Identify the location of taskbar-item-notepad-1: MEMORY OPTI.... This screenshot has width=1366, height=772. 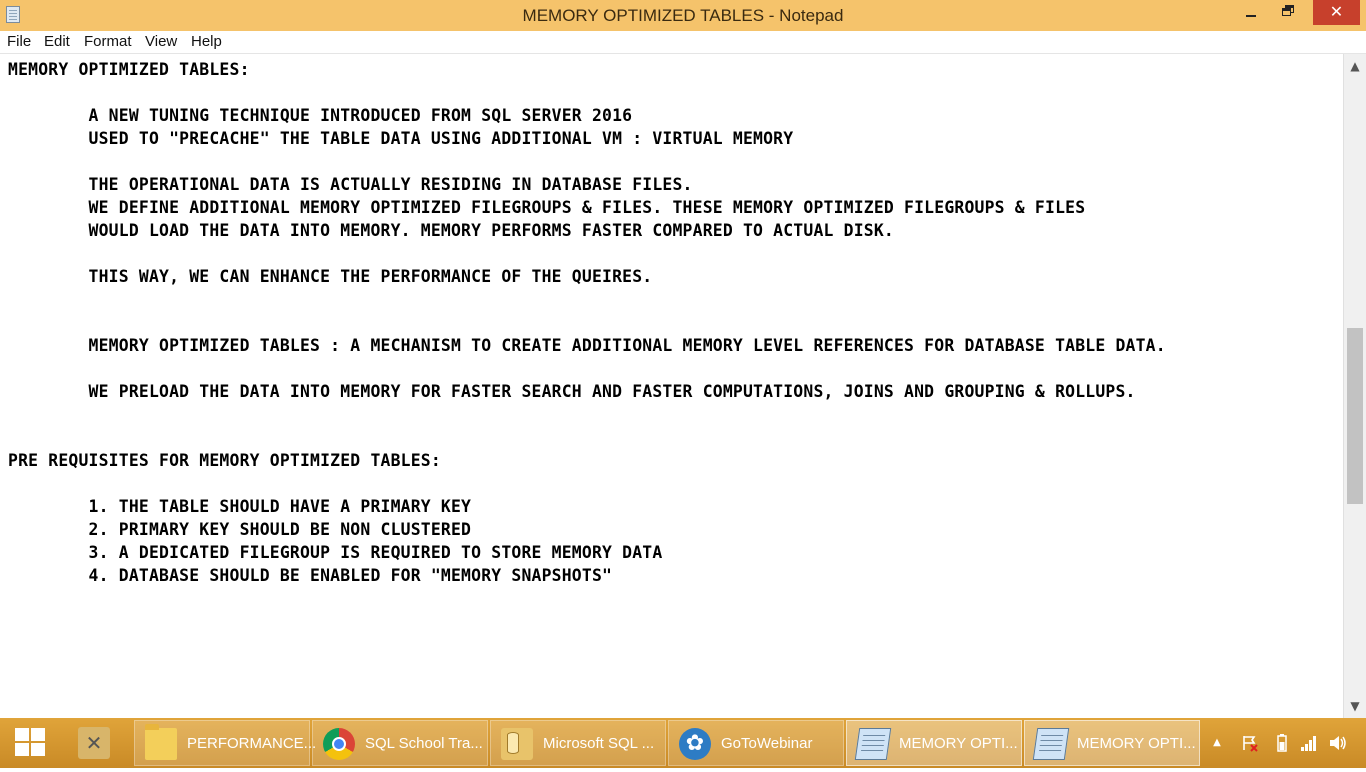
(934, 743).